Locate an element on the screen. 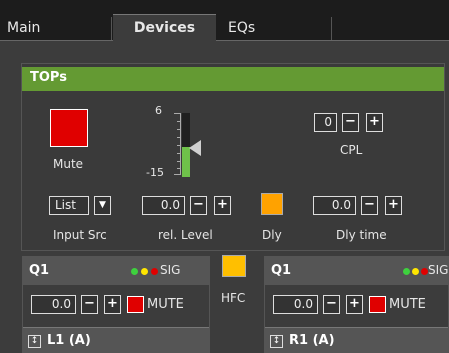 The width and height of the screenshot is (449, 353). channel-strip-right: Q1 SIG 0.0 − + MUTE ↕ R1 (A) is located at coordinates (356, 304).